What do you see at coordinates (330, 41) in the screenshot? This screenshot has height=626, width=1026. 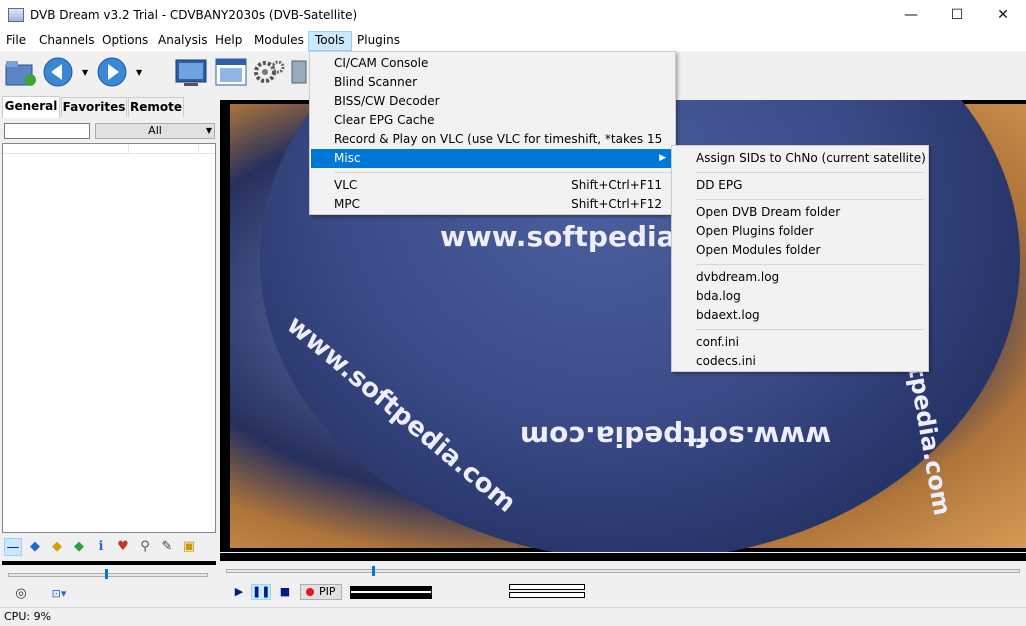 I see `menu-tools: Tools` at bounding box center [330, 41].